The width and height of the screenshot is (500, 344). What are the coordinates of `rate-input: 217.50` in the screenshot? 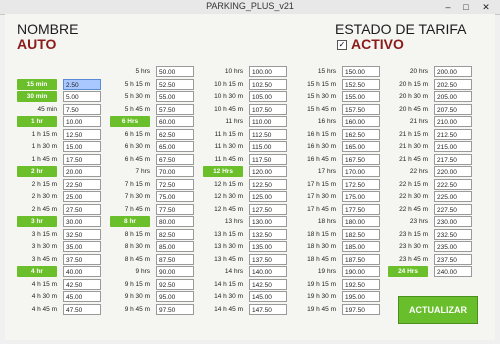 It's located at (453, 159).